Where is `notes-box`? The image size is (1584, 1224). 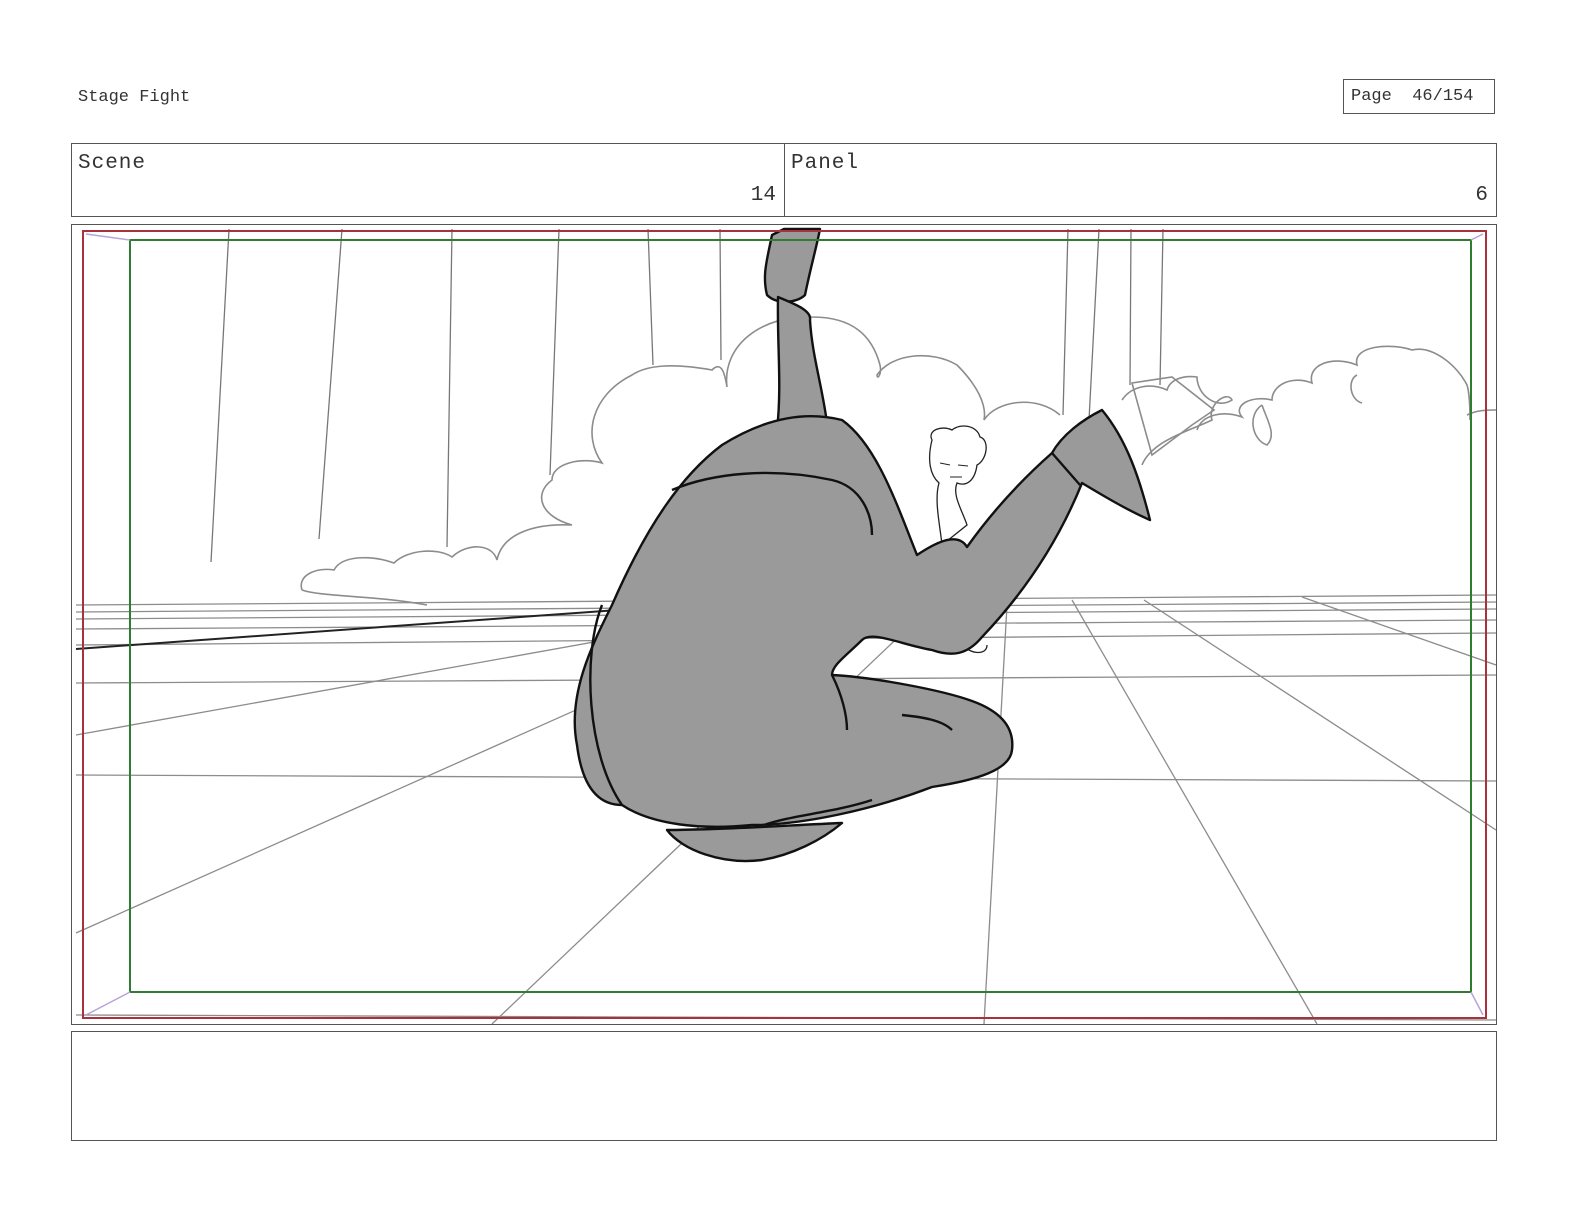
notes-box is located at coordinates (784, 1086).